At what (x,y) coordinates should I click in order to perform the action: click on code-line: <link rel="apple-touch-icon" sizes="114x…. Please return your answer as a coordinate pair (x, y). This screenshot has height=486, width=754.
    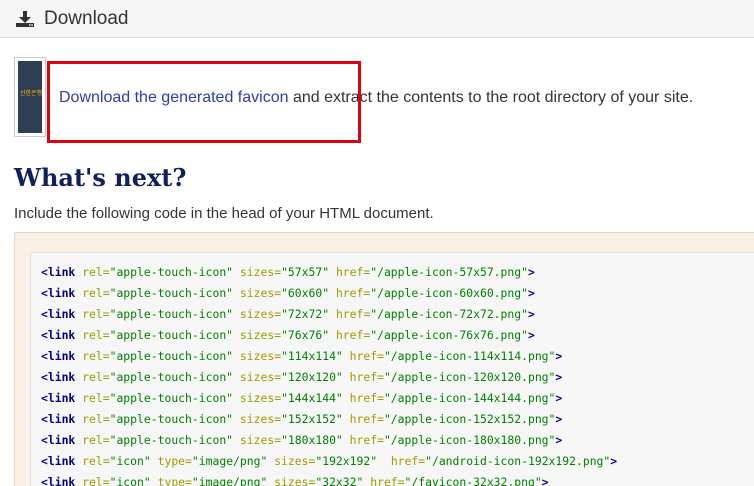
    Looking at the image, I should click on (329, 356).